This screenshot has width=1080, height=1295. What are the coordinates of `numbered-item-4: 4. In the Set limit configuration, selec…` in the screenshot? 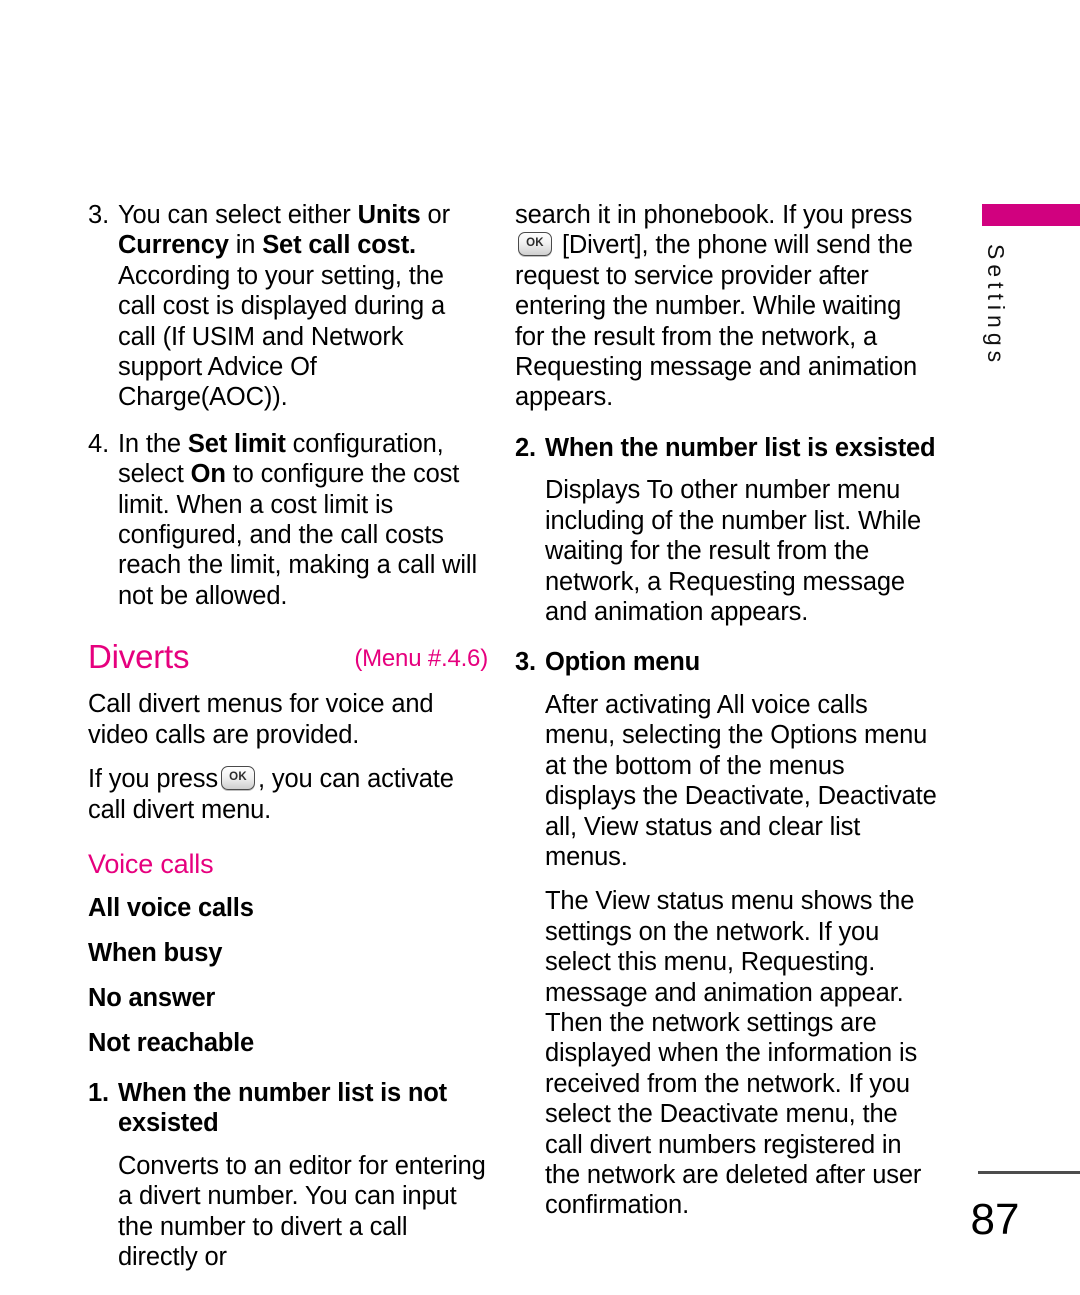 It's located at (288, 520).